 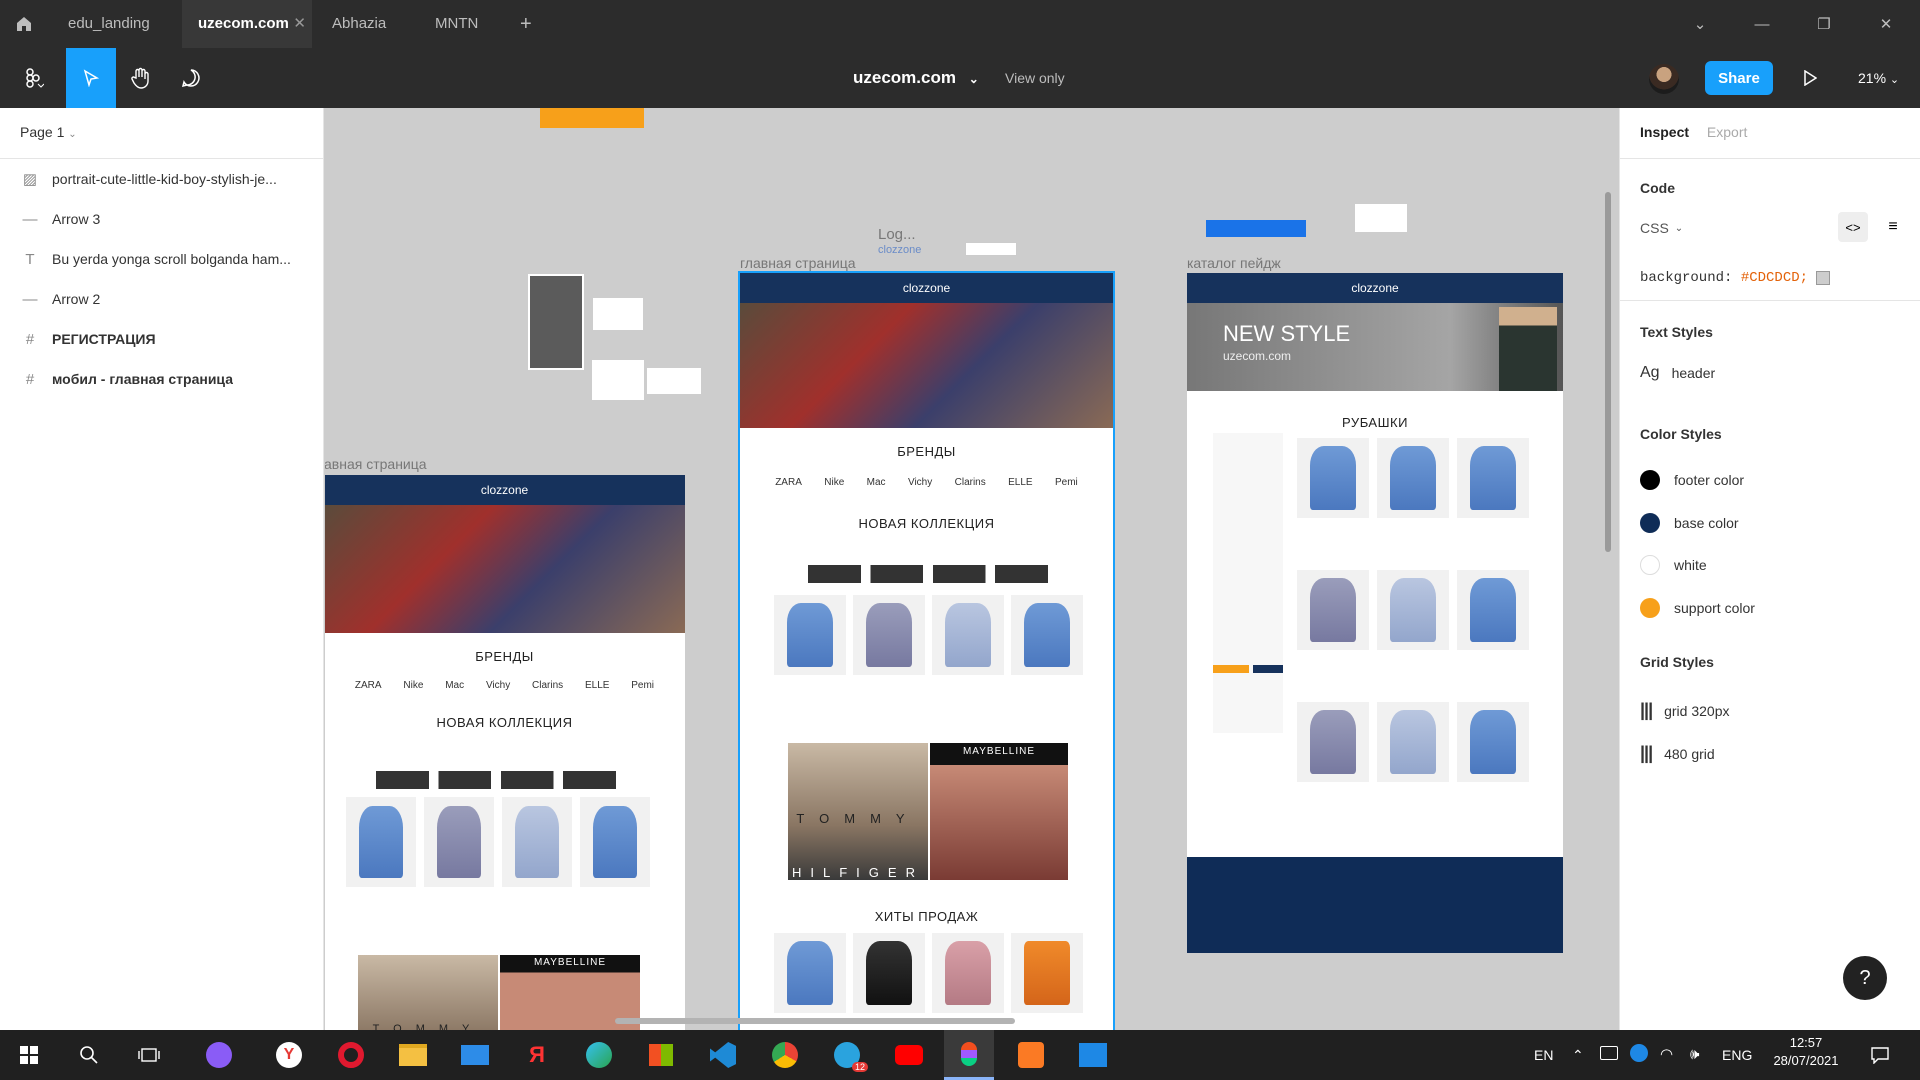 What do you see at coordinates (815, 1021) in the screenshot?
I see `horizontal-scrollbar` at bounding box center [815, 1021].